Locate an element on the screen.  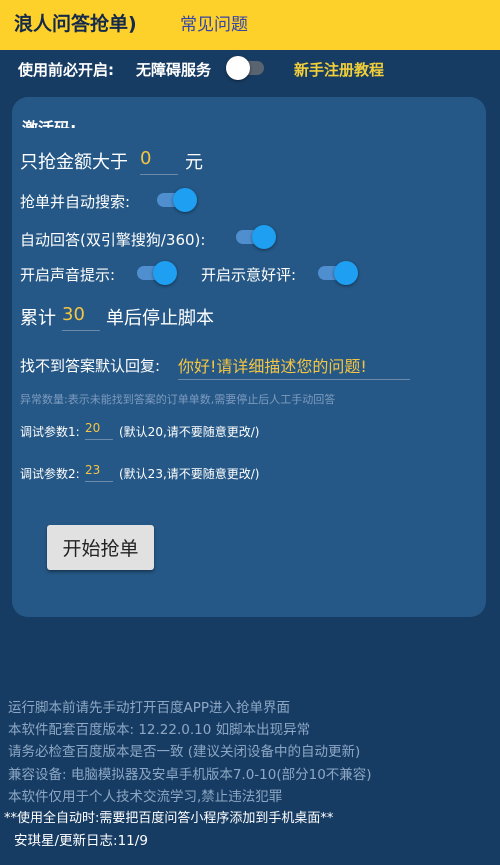
auto-search-label: 抢单并自动搜索: is located at coordinates (75, 202).